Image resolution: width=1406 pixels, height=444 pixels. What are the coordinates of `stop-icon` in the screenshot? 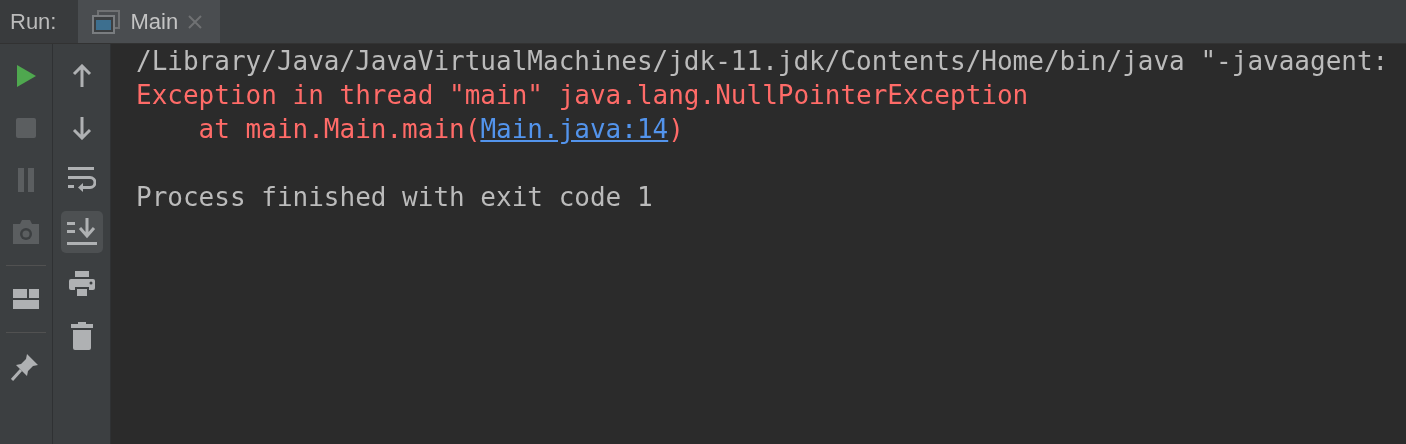 It's located at (26, 128).